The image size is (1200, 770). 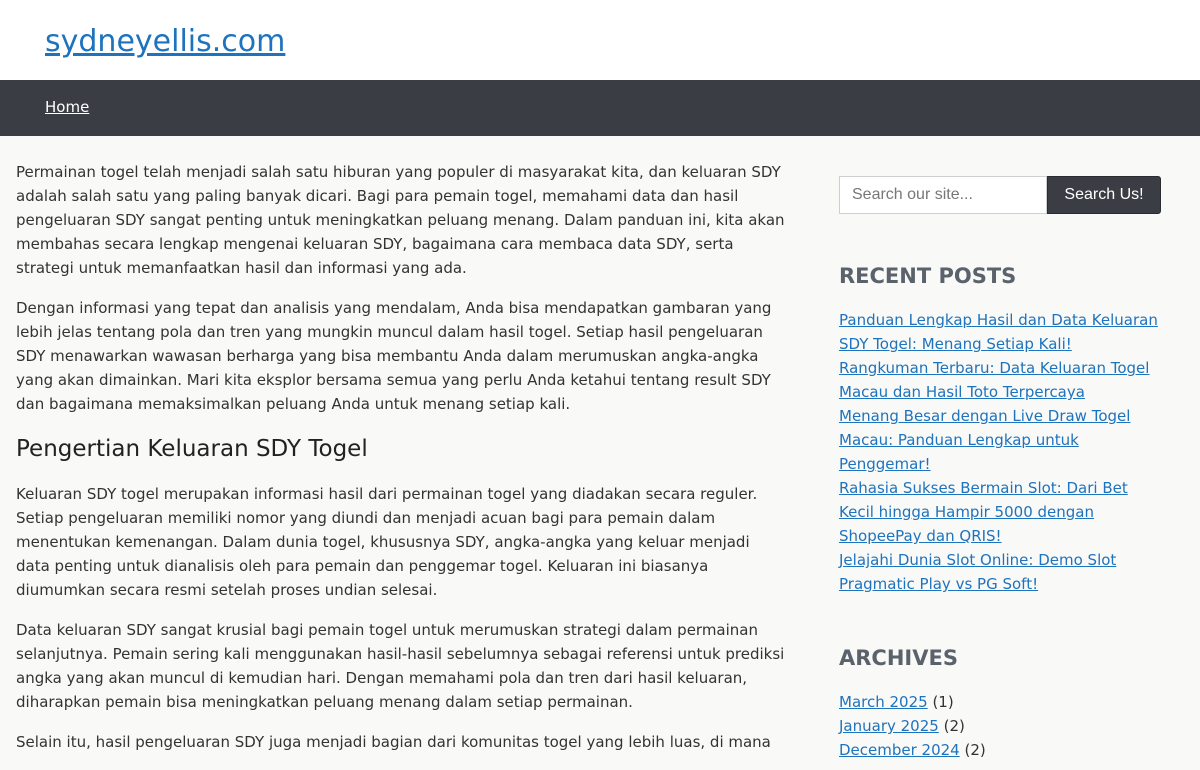 I want to click on list-item: March 2025 (1), so click(x=1001, y=702).